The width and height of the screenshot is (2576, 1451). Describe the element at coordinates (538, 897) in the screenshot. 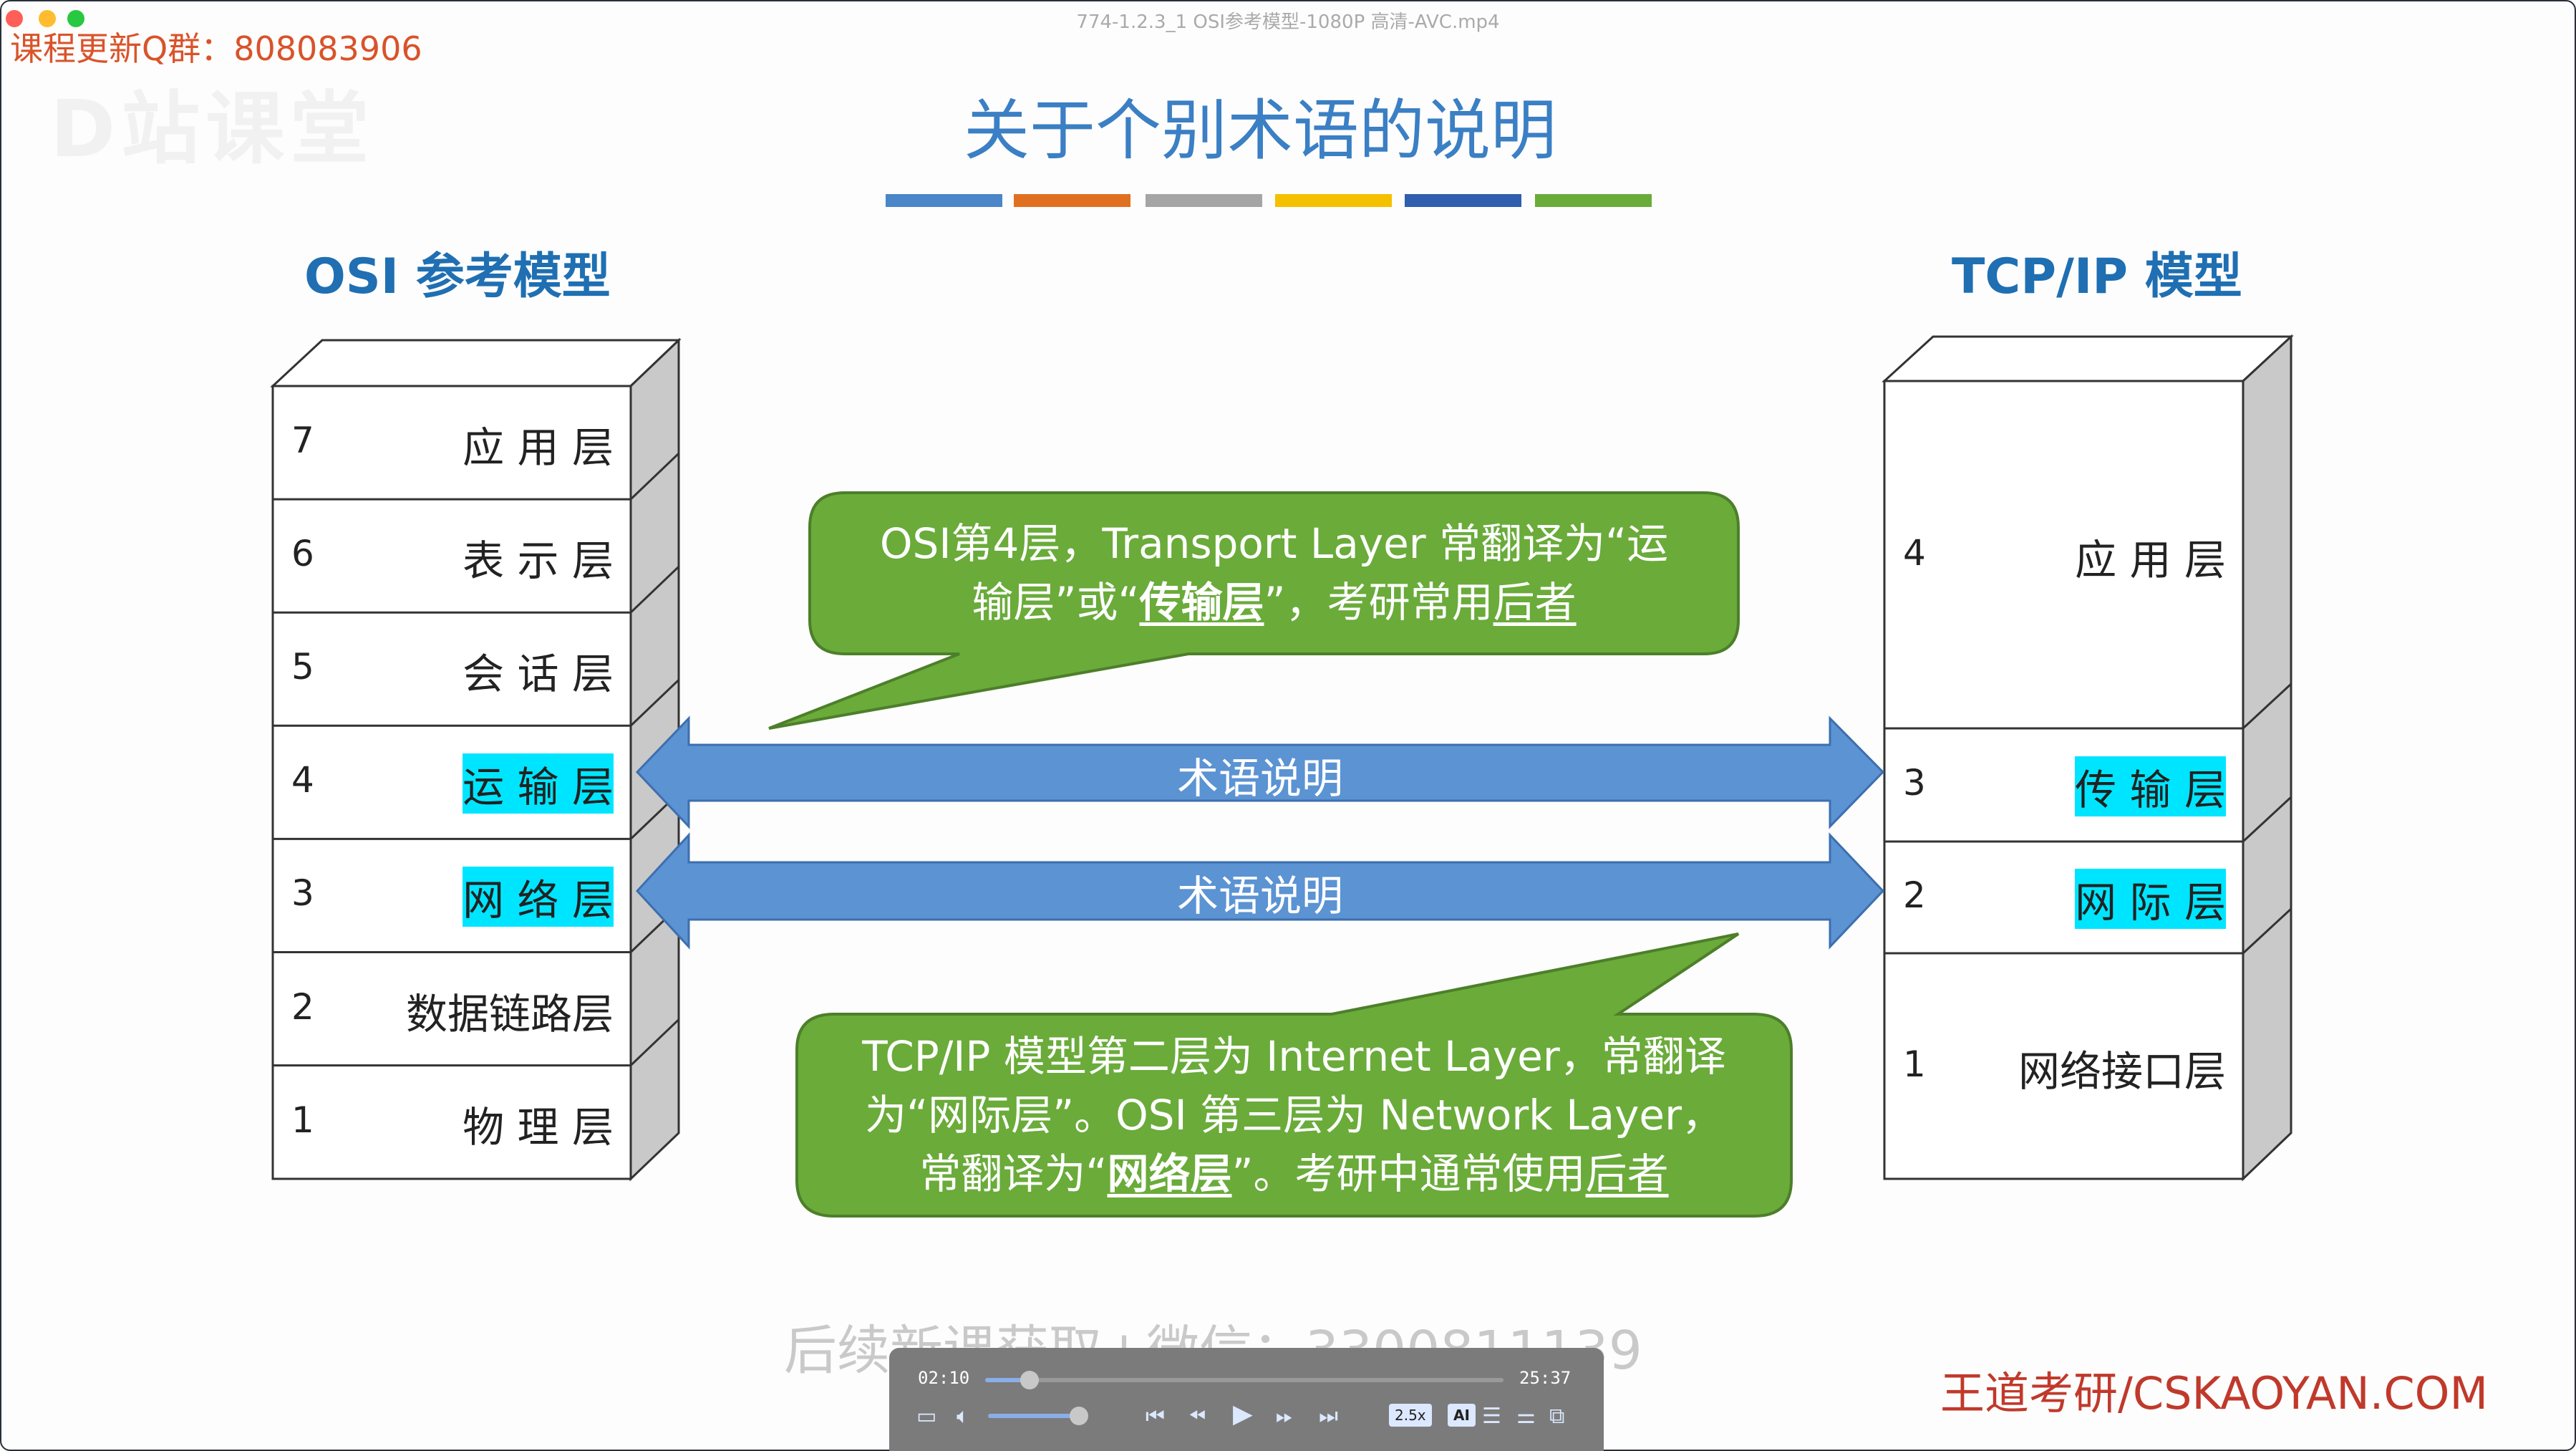

I see `layer-name: 网 络 层` at that location.